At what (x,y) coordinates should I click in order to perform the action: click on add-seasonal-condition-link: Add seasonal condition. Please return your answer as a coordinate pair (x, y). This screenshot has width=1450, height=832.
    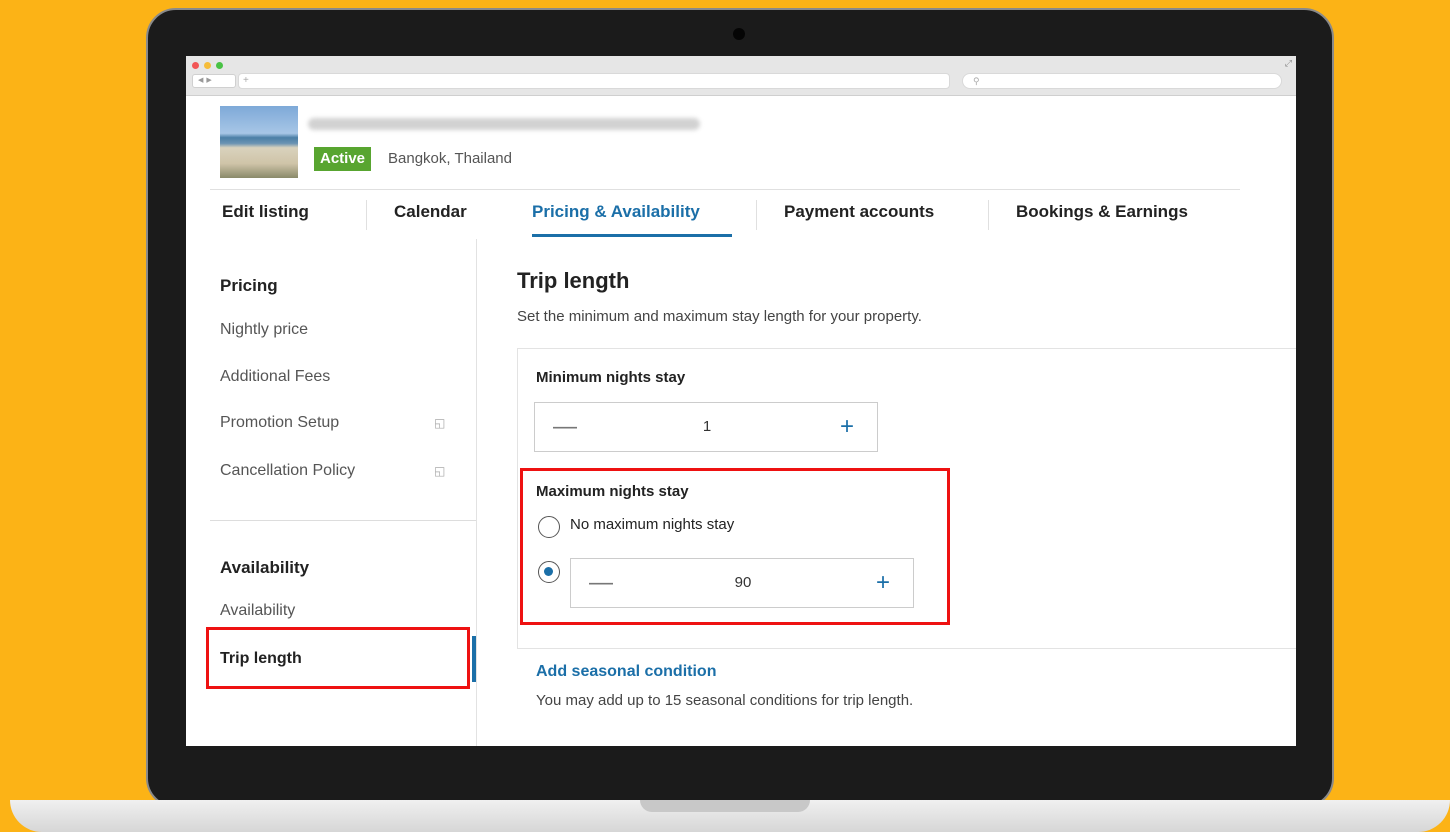
    Looking at the image, I should click on (626, 672).